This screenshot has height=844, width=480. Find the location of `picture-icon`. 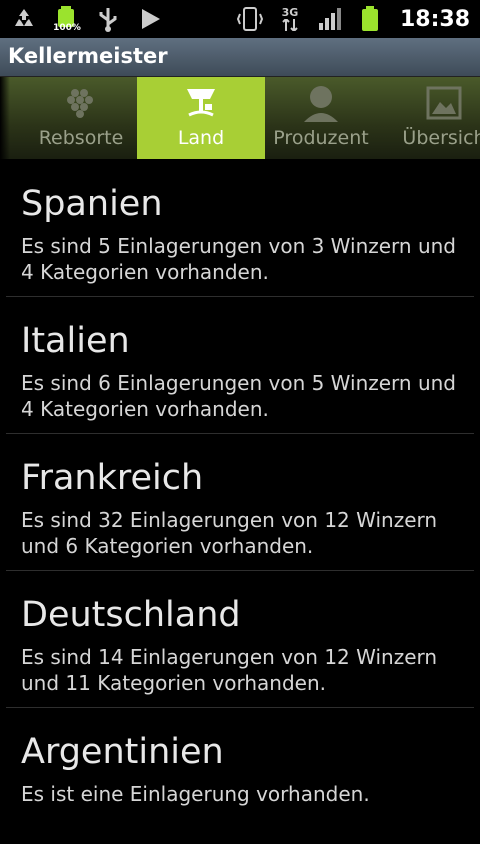

picture-icon is located at coordinates (444, 103).